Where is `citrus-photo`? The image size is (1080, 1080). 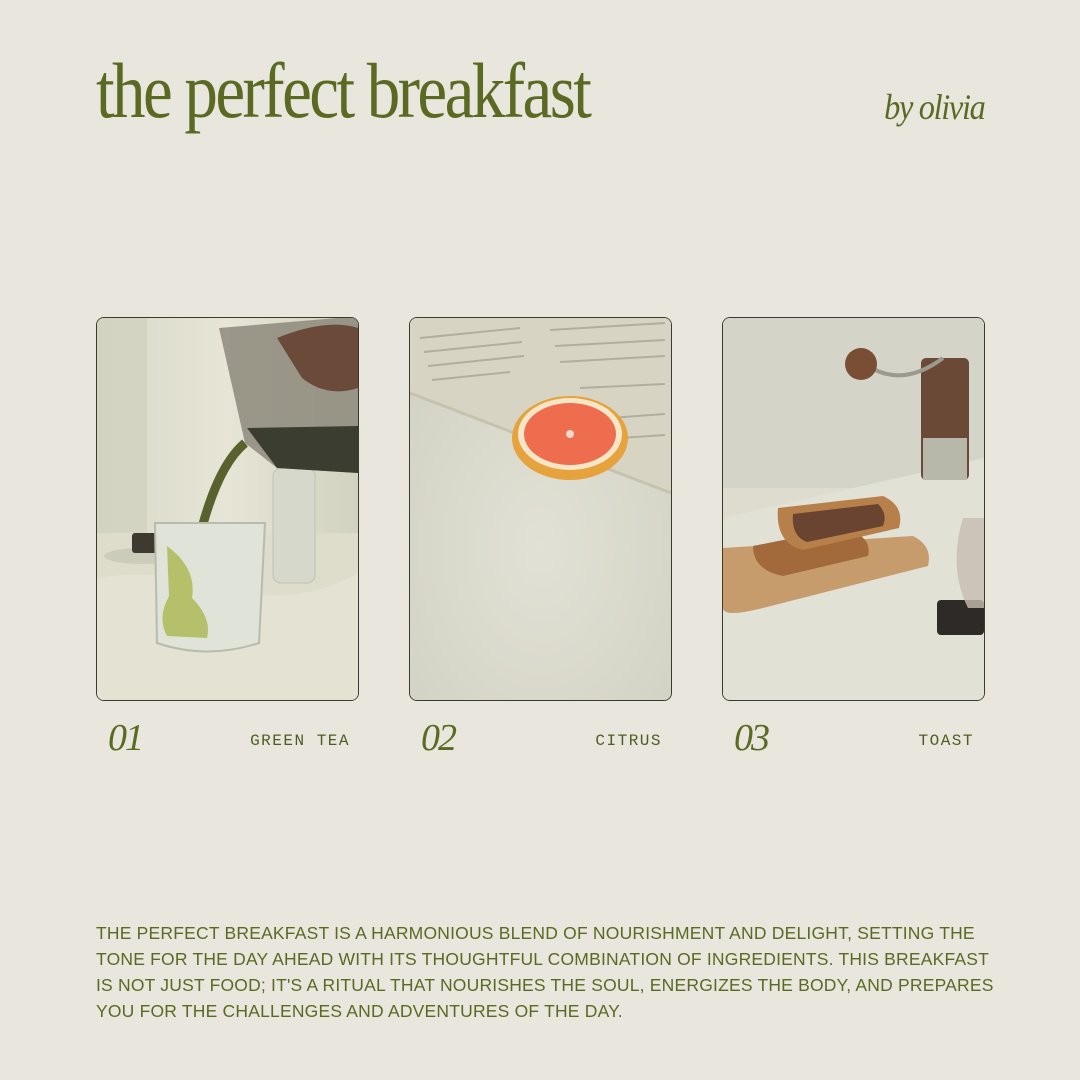
citrus-photo is located at coordinates (540, 509).